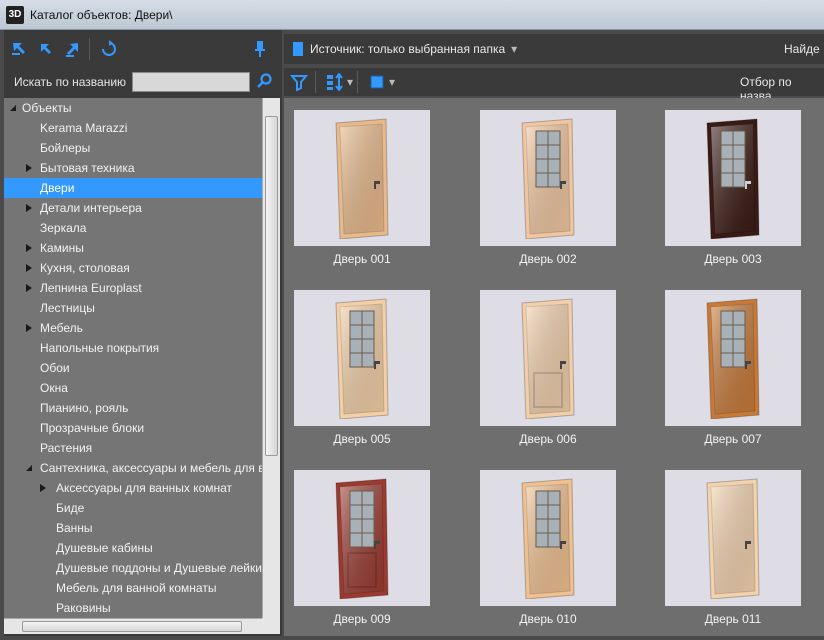 The image size is (824, 640). I want to click on item-caption: Дверь 006, so click(548, 439).